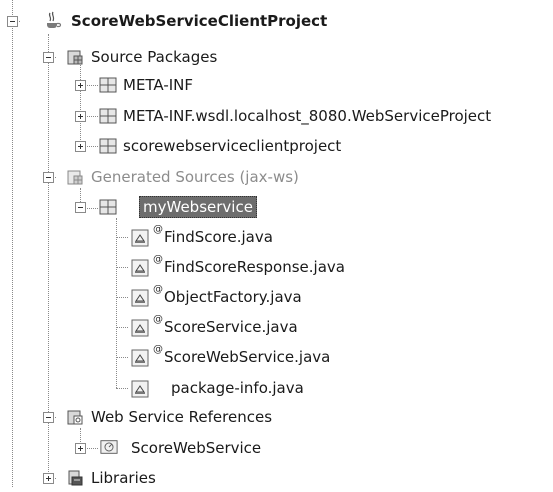 The width and height of the screenshot is (553, 492). I want to click on tree-node-java-file: @ ScoreService.java, so click(276, 327).